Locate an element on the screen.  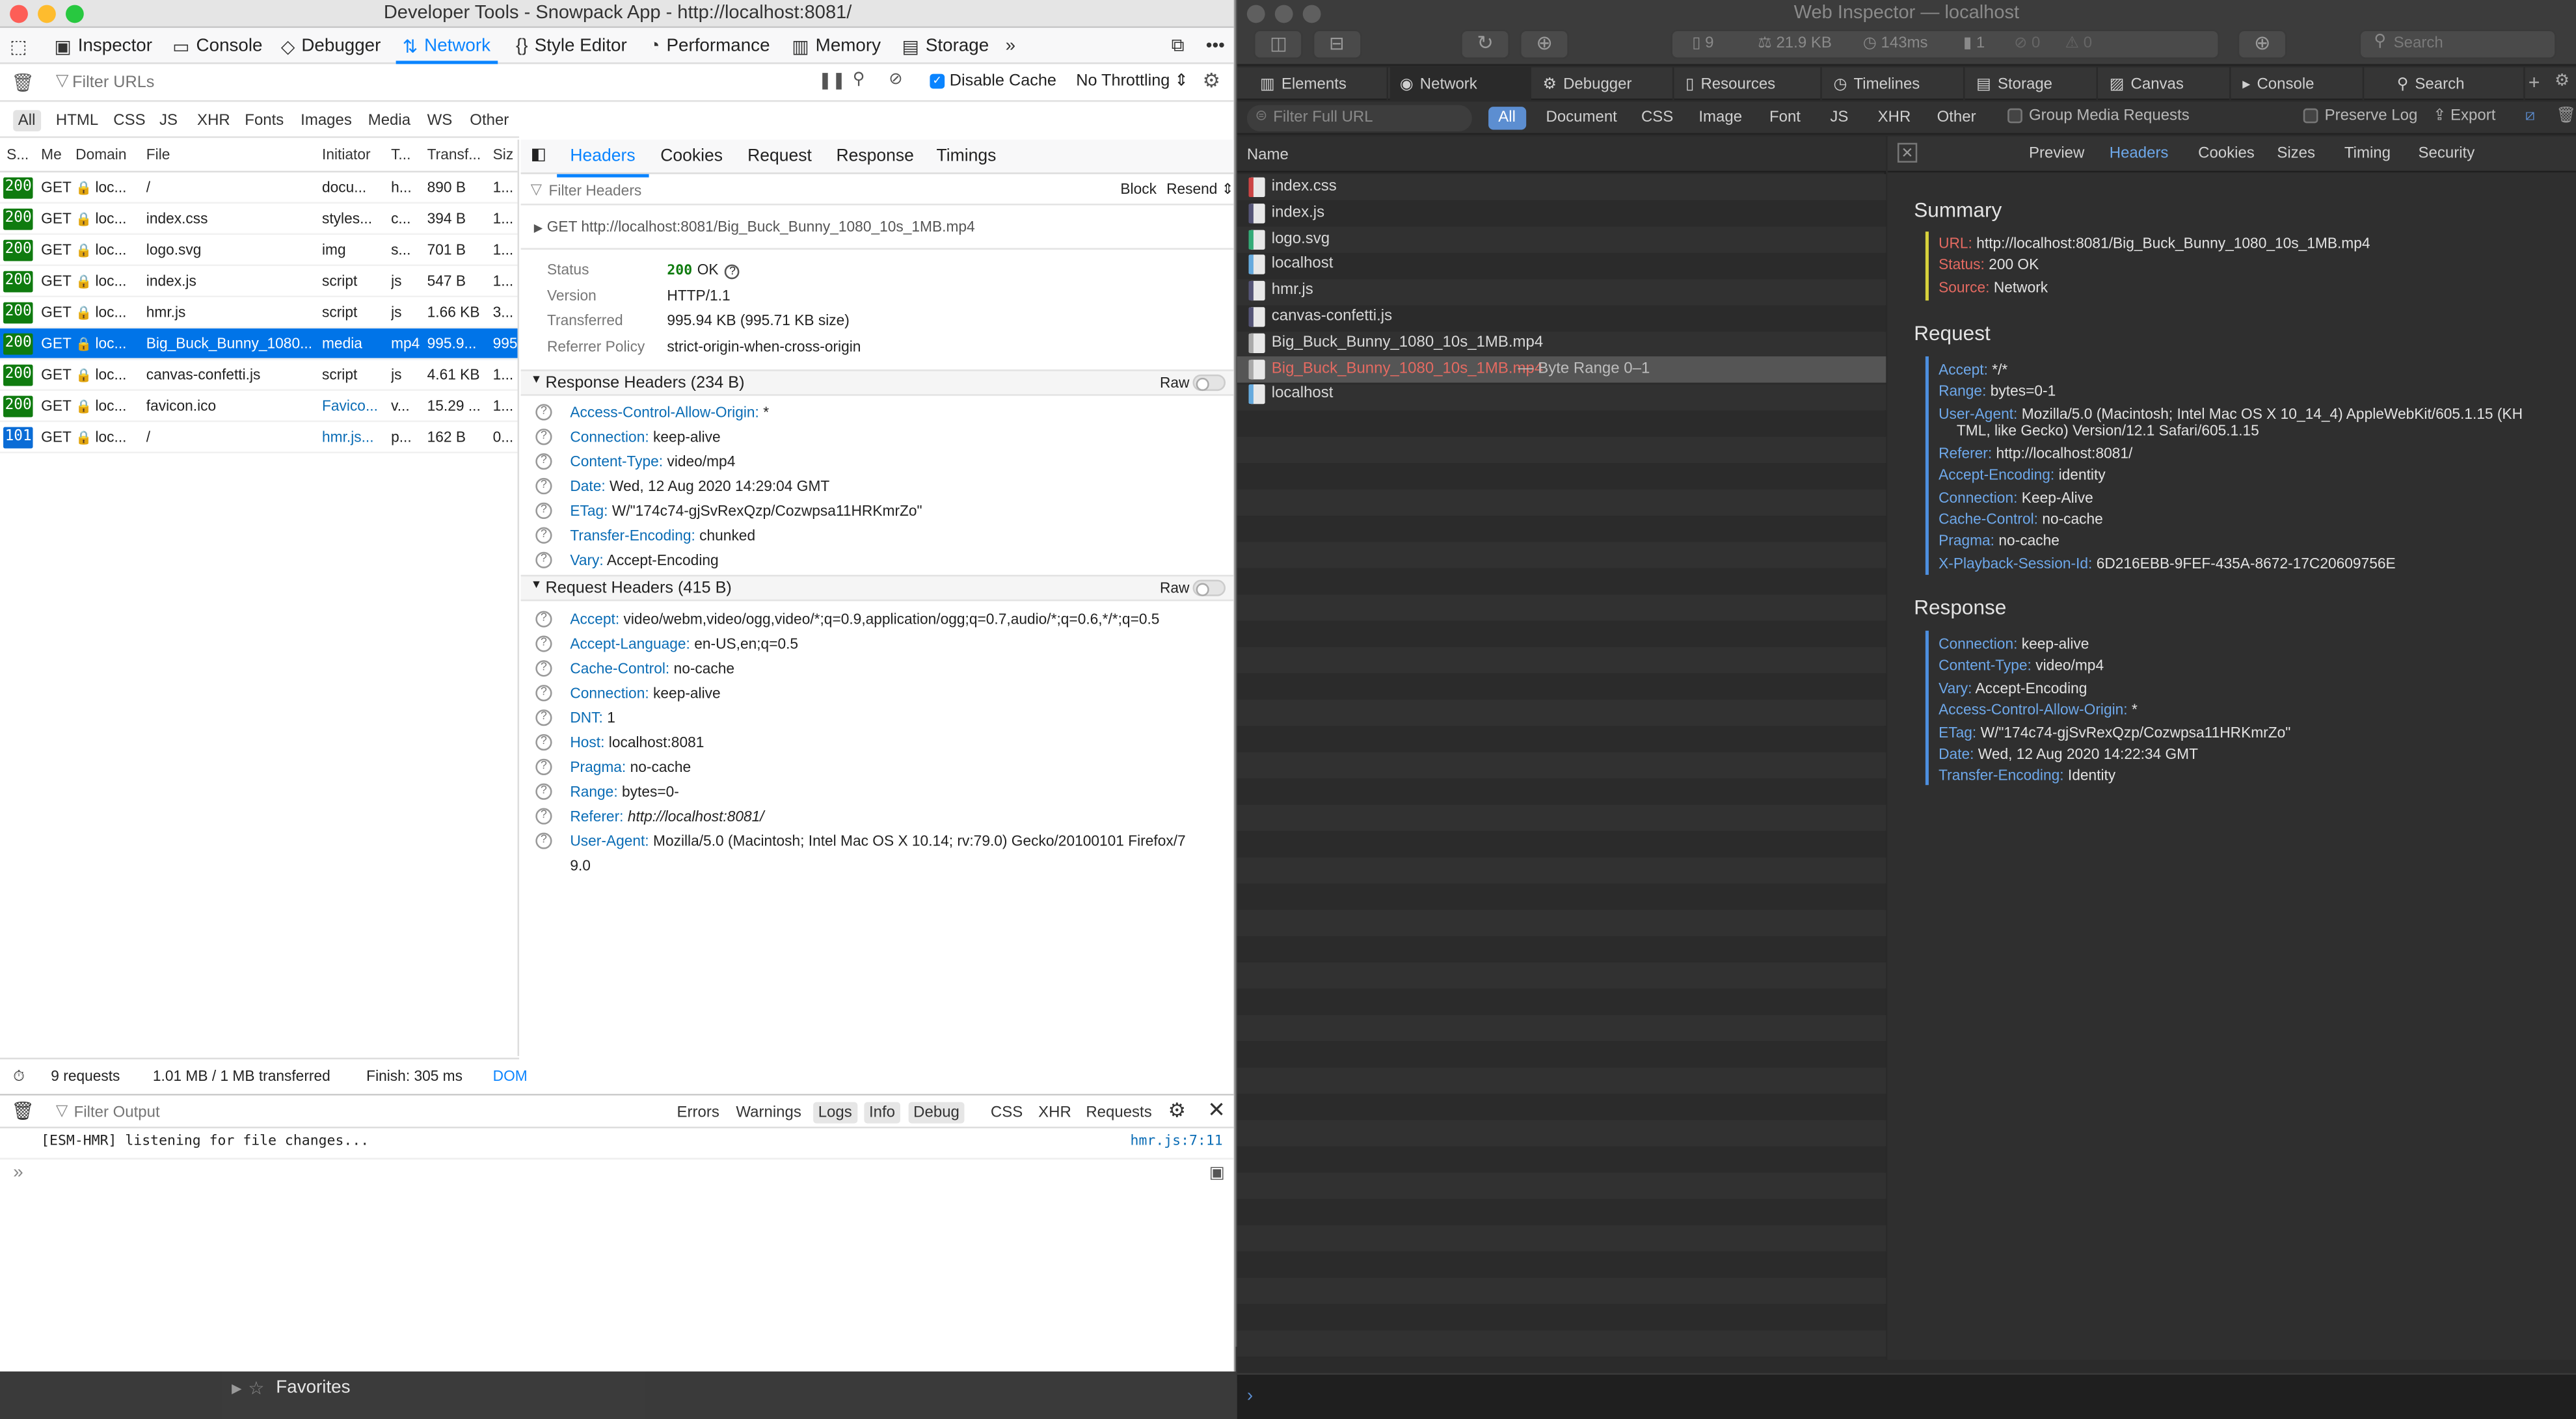
filter-info: Info is located at coordinates (882, 1113).